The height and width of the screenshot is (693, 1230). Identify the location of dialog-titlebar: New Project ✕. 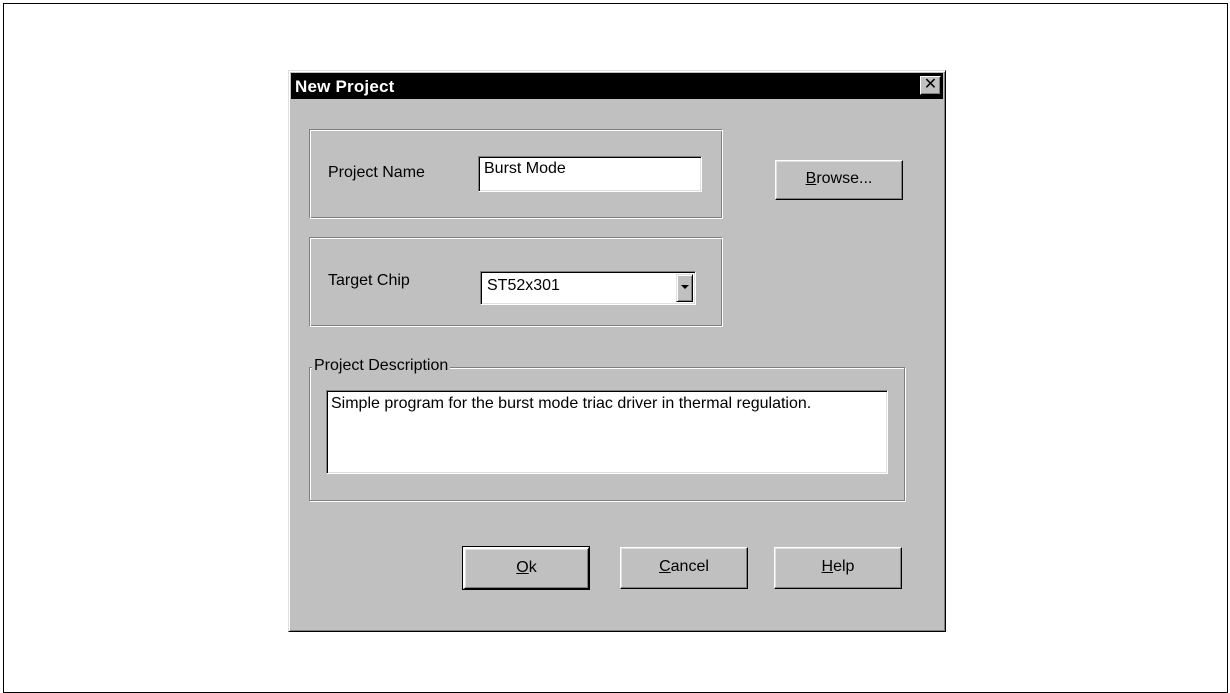
(617, 86).